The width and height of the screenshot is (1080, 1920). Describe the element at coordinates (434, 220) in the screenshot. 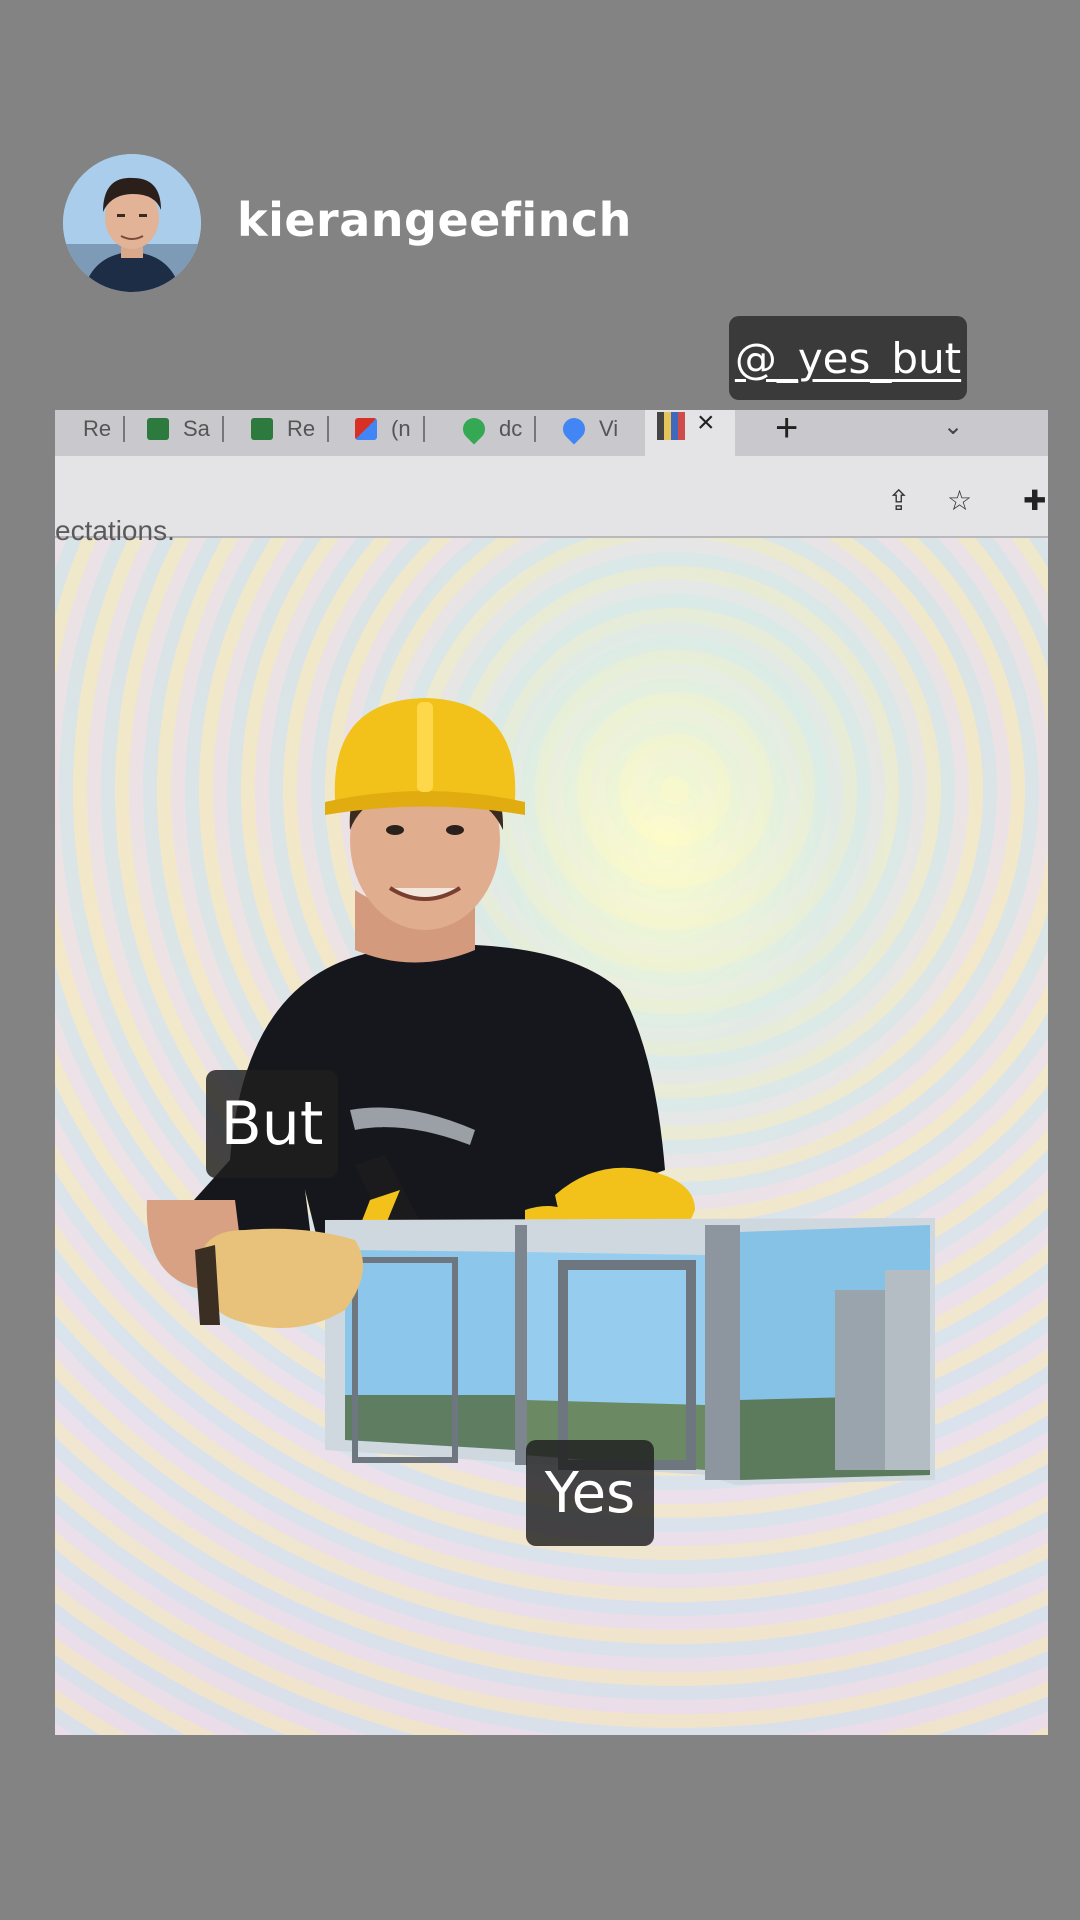

I see `username: kierangeefinch` at that location.